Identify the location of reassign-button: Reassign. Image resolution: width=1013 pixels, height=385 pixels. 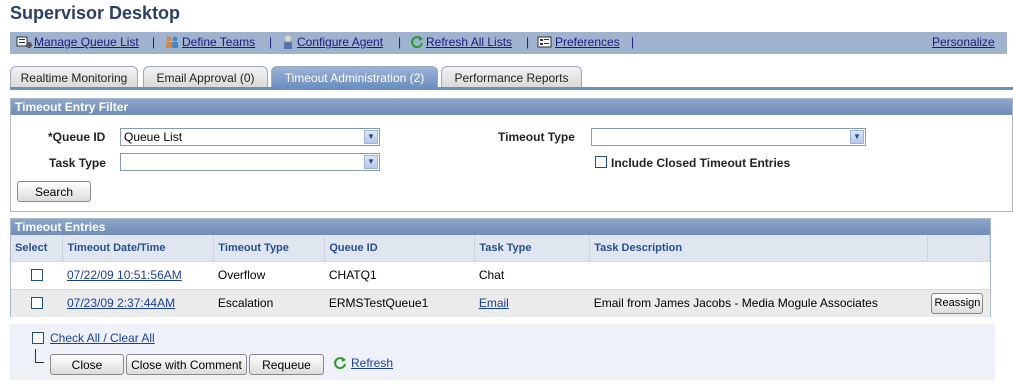
(957, 303).